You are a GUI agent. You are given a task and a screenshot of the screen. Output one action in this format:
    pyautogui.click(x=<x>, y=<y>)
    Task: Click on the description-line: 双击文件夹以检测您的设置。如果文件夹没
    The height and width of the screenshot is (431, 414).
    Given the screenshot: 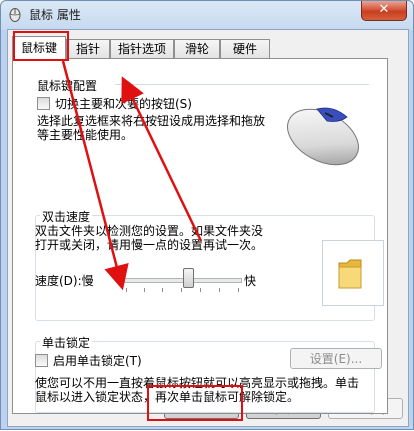 What is the action you would take?
    pyautogui.click(x=149, y=231)
    